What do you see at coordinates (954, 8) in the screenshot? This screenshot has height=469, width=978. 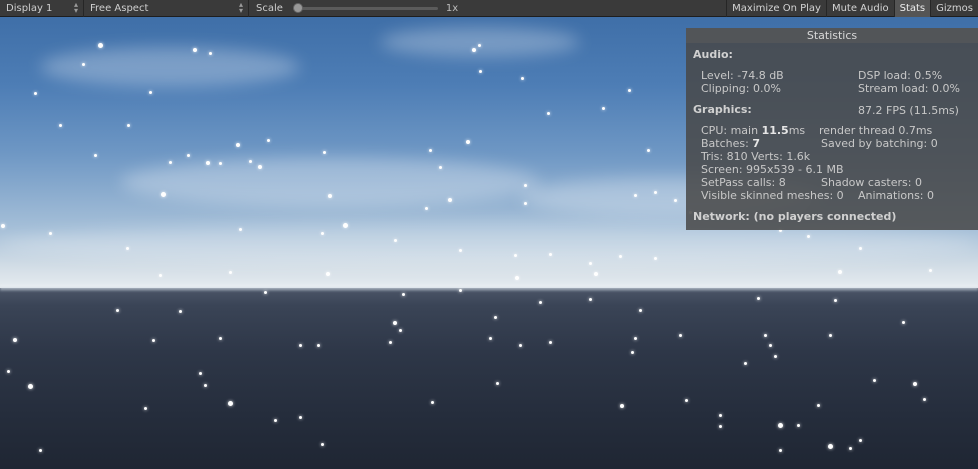 I see `gizmos-button: Gizmos` at bounding box center [954, 8].